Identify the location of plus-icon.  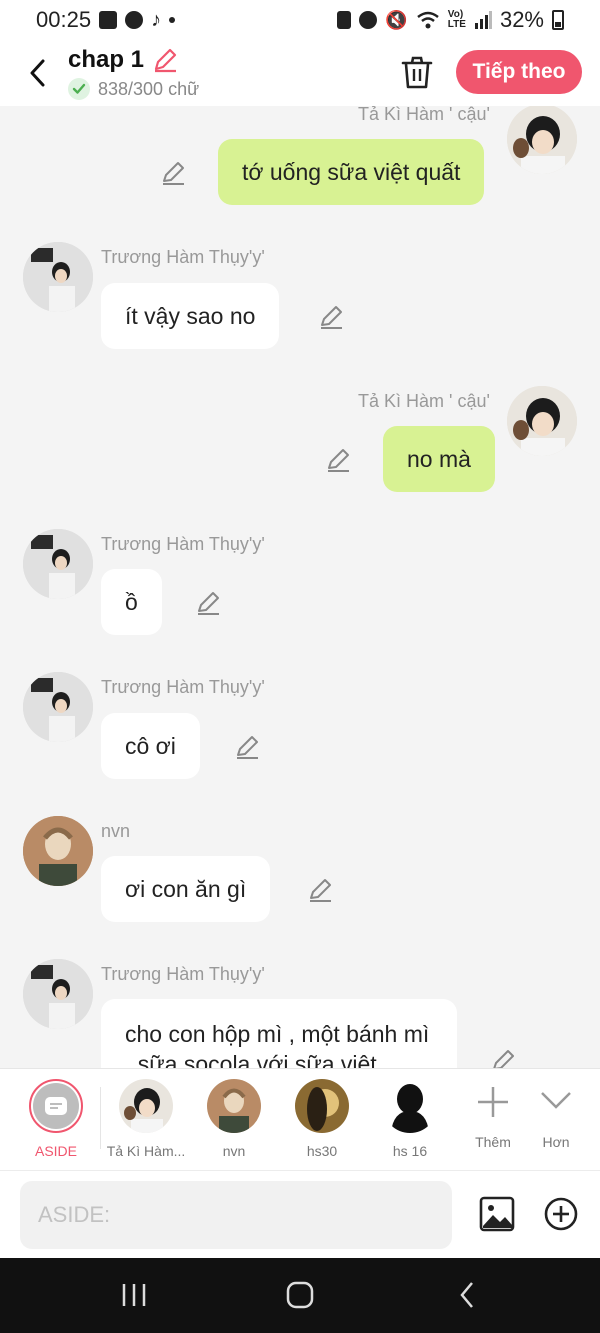
(493, 1102).